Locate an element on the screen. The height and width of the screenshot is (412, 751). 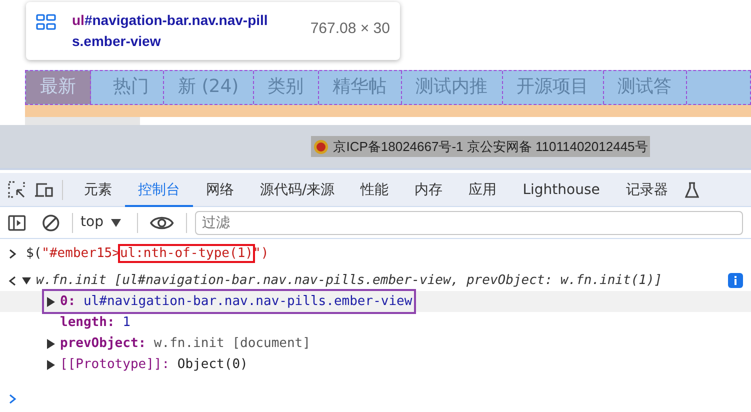
devtools-tab: 应用 is located at coordinates (483, 189).